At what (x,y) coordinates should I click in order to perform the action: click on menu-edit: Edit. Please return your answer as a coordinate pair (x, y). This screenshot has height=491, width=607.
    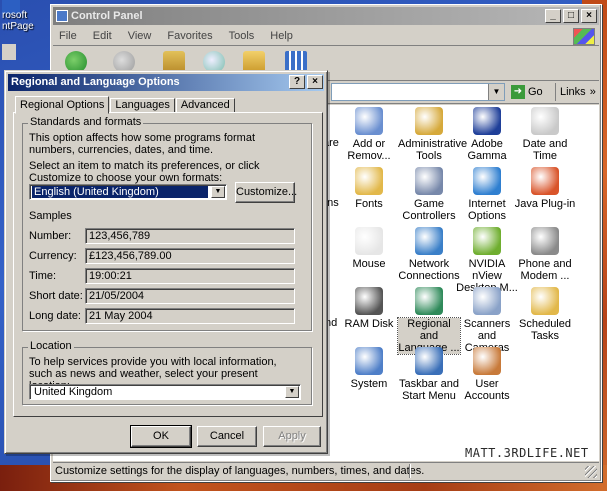
    Looking at the image, I should click on (102, 36).